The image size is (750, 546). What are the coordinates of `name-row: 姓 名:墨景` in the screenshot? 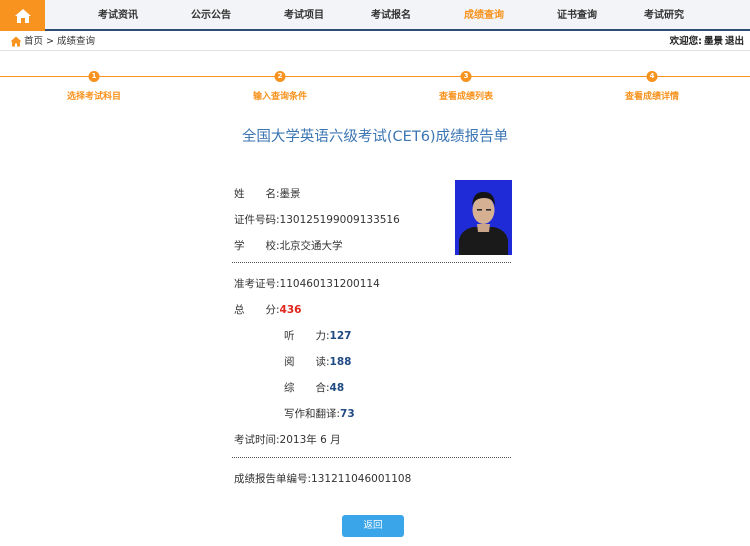 It's located at (267, 193).